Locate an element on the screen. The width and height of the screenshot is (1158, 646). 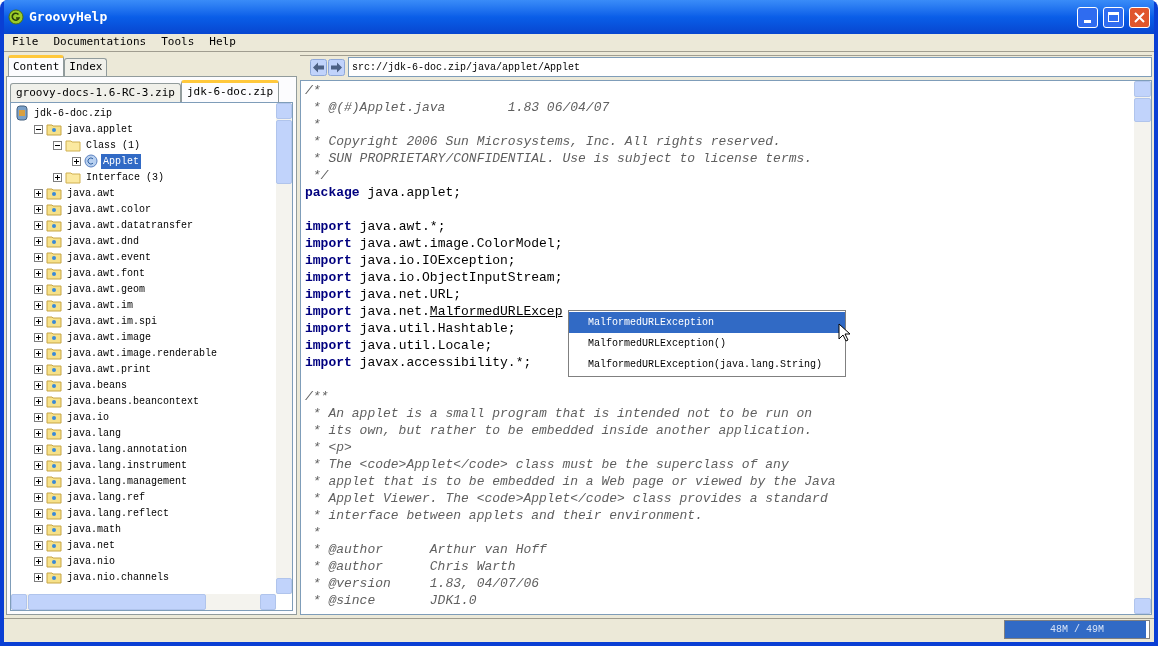
tree-item: java.awt.print is located at coordinates (109, 369).